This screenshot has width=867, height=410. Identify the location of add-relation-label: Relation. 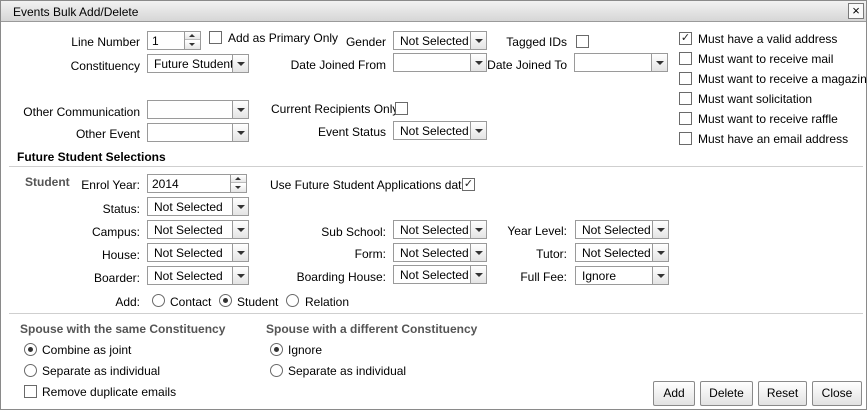
(327, 302).